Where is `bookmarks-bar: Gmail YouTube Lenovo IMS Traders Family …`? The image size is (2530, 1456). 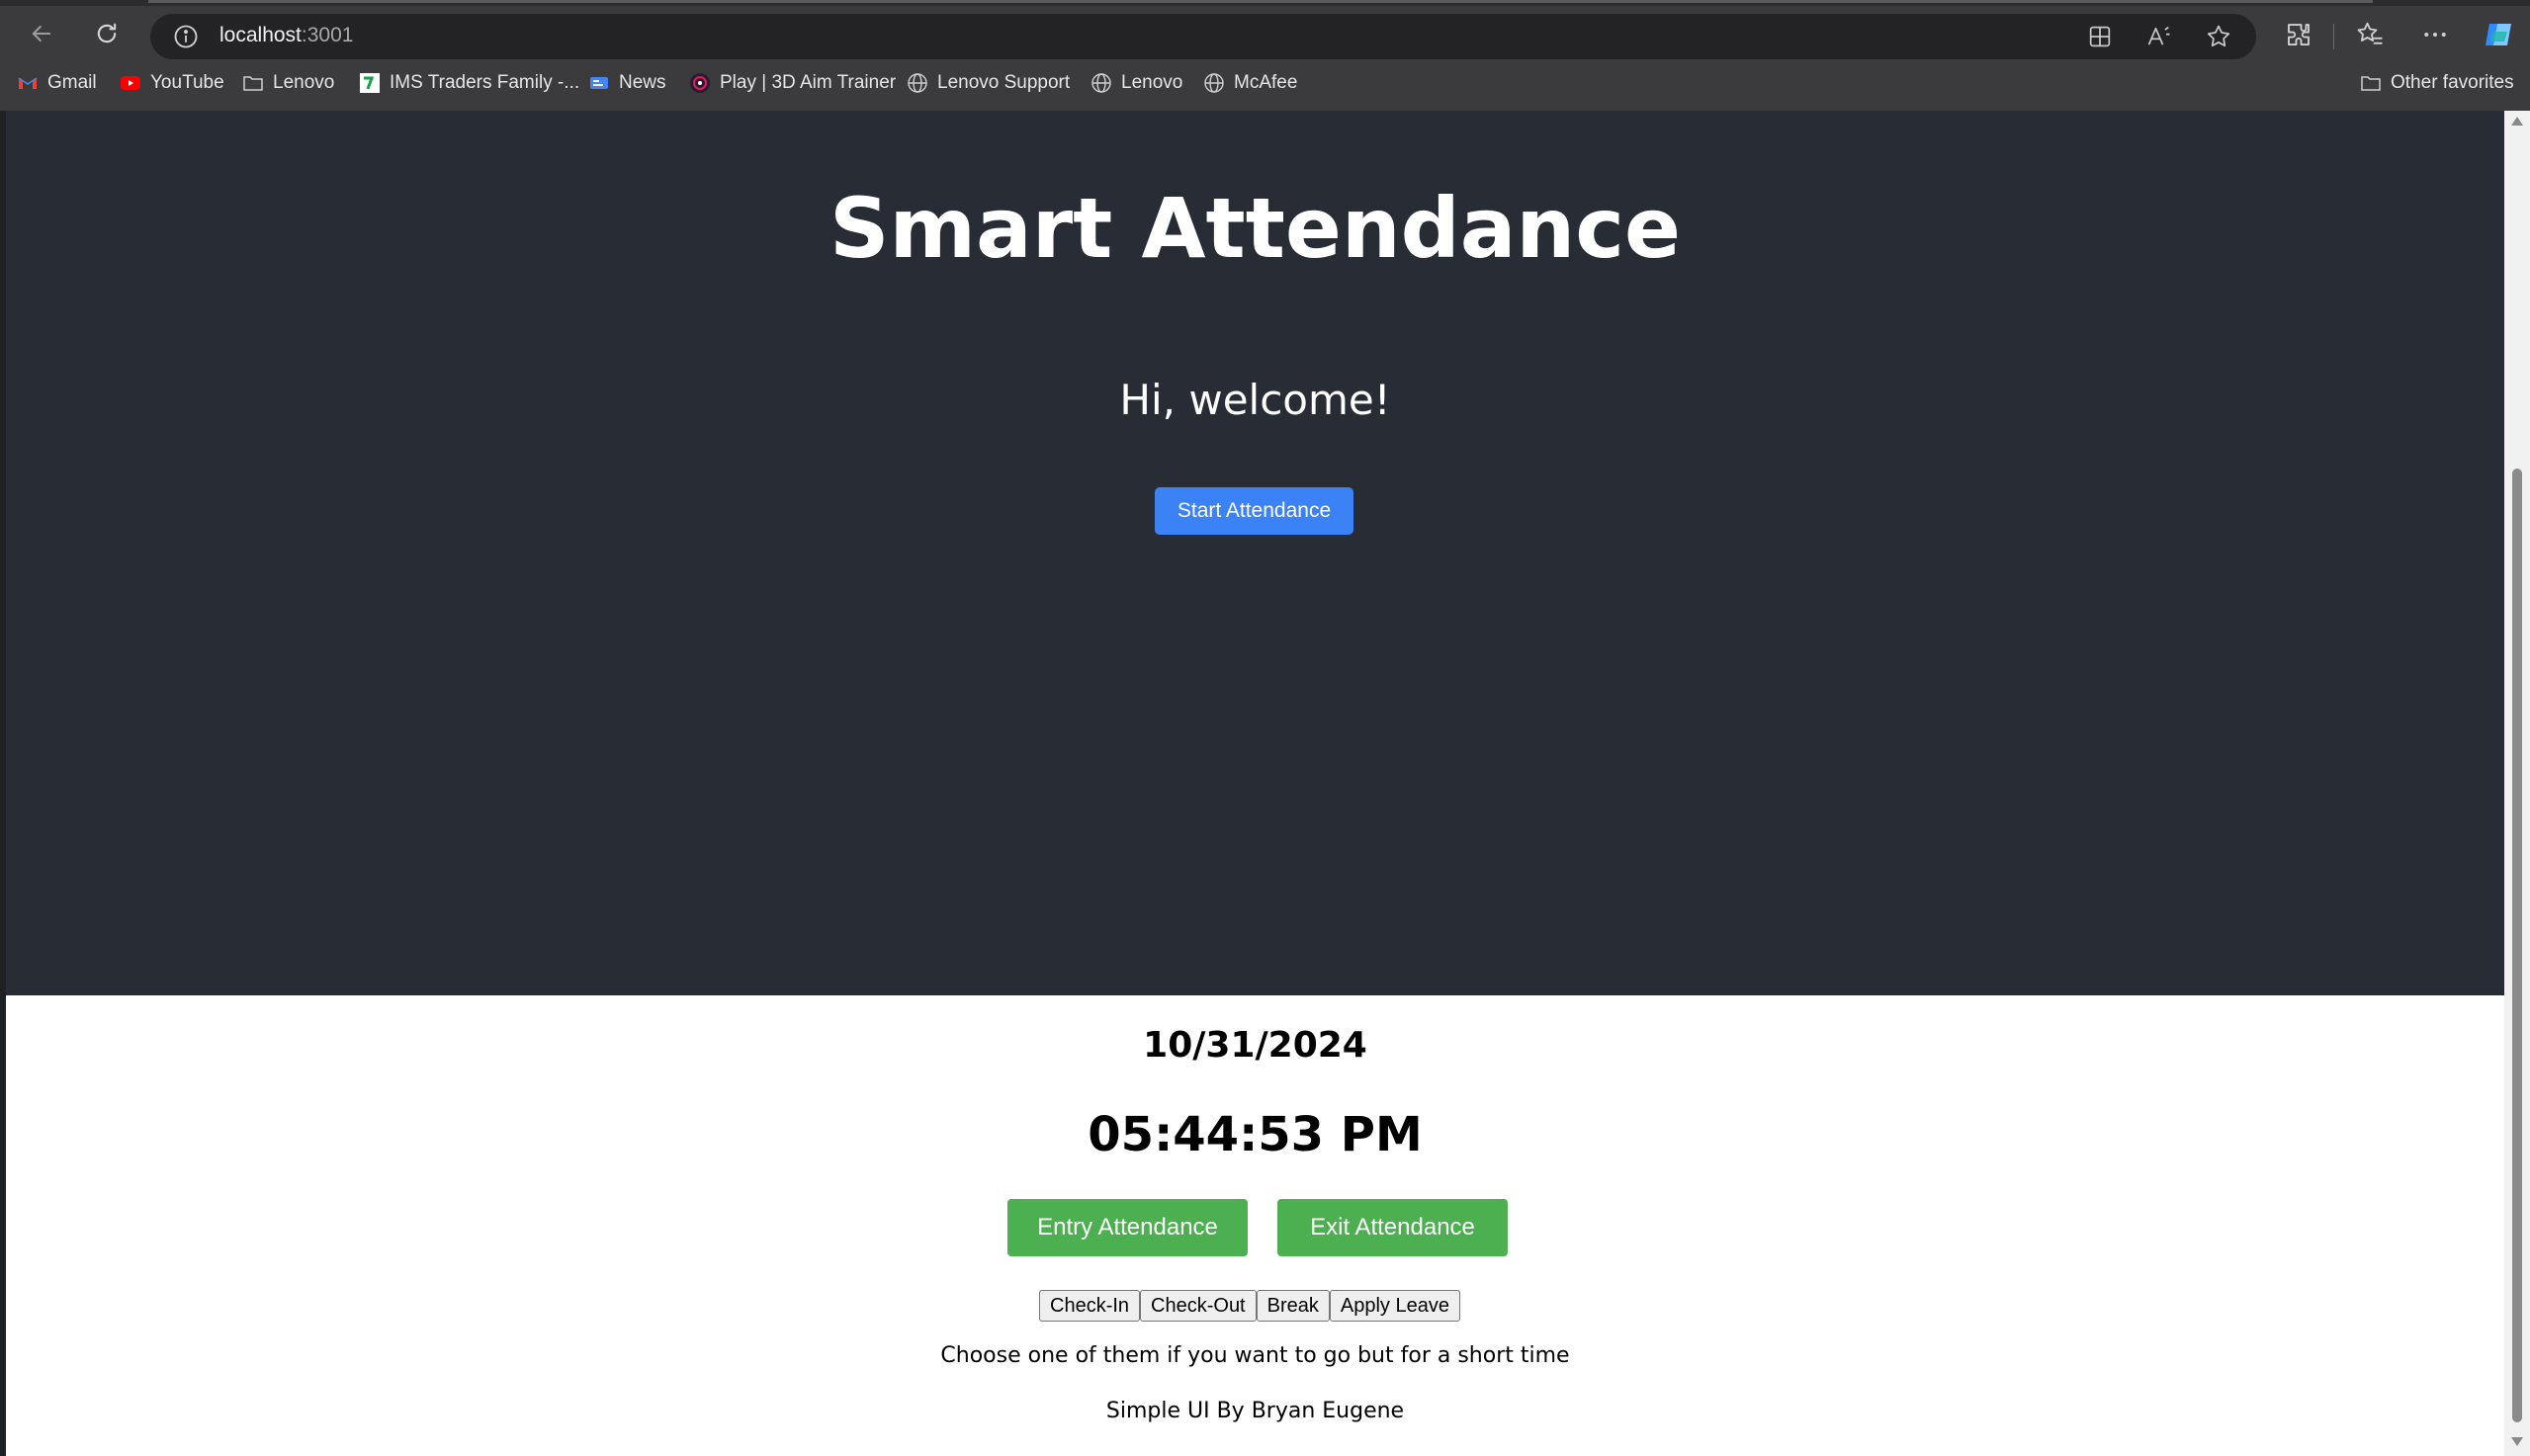
bookmarks-bar: Gmail YouTube Lenovo IMS Traders Family … is located at coordinates (1265, 83).